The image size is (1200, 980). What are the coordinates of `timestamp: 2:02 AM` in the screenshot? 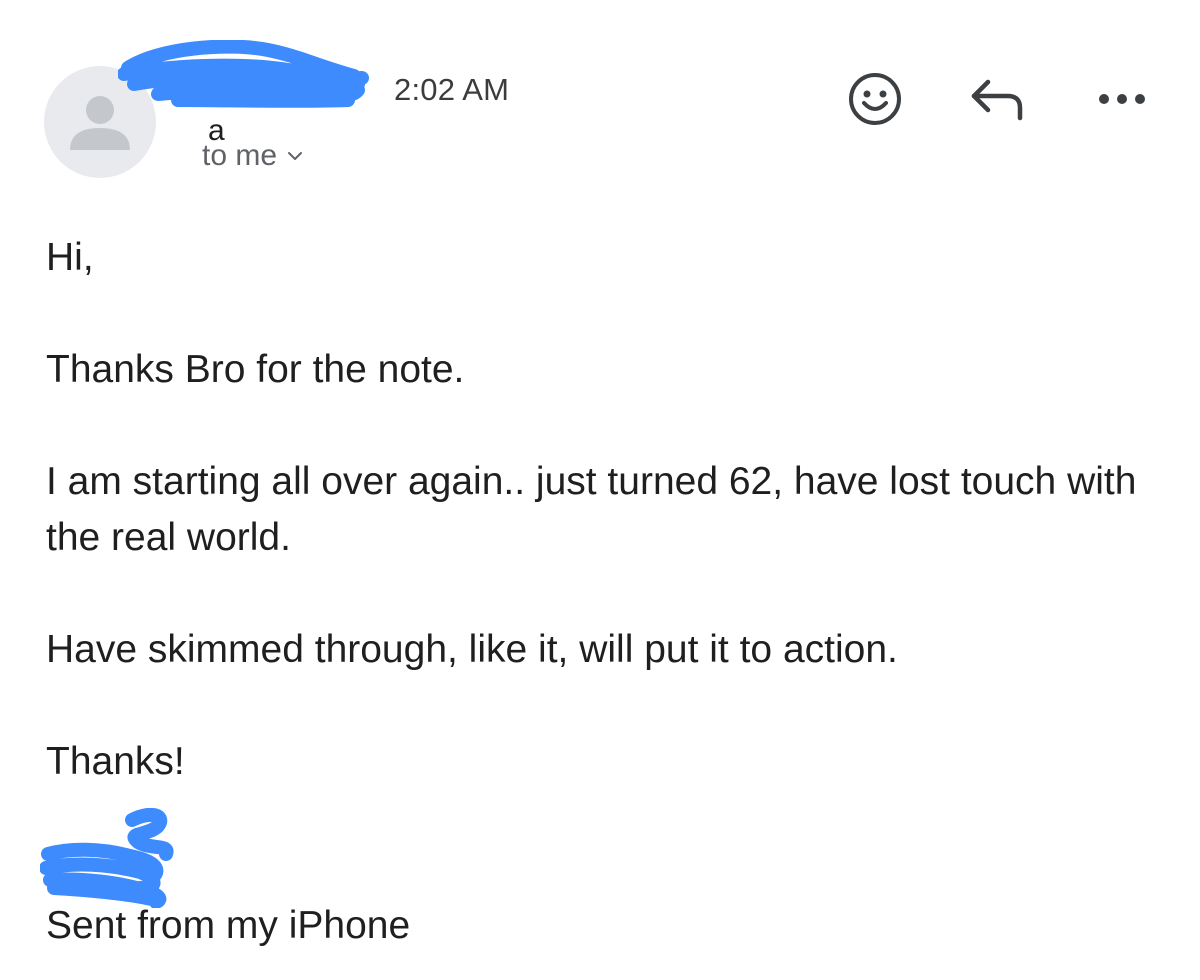 It's located at (452, 89).